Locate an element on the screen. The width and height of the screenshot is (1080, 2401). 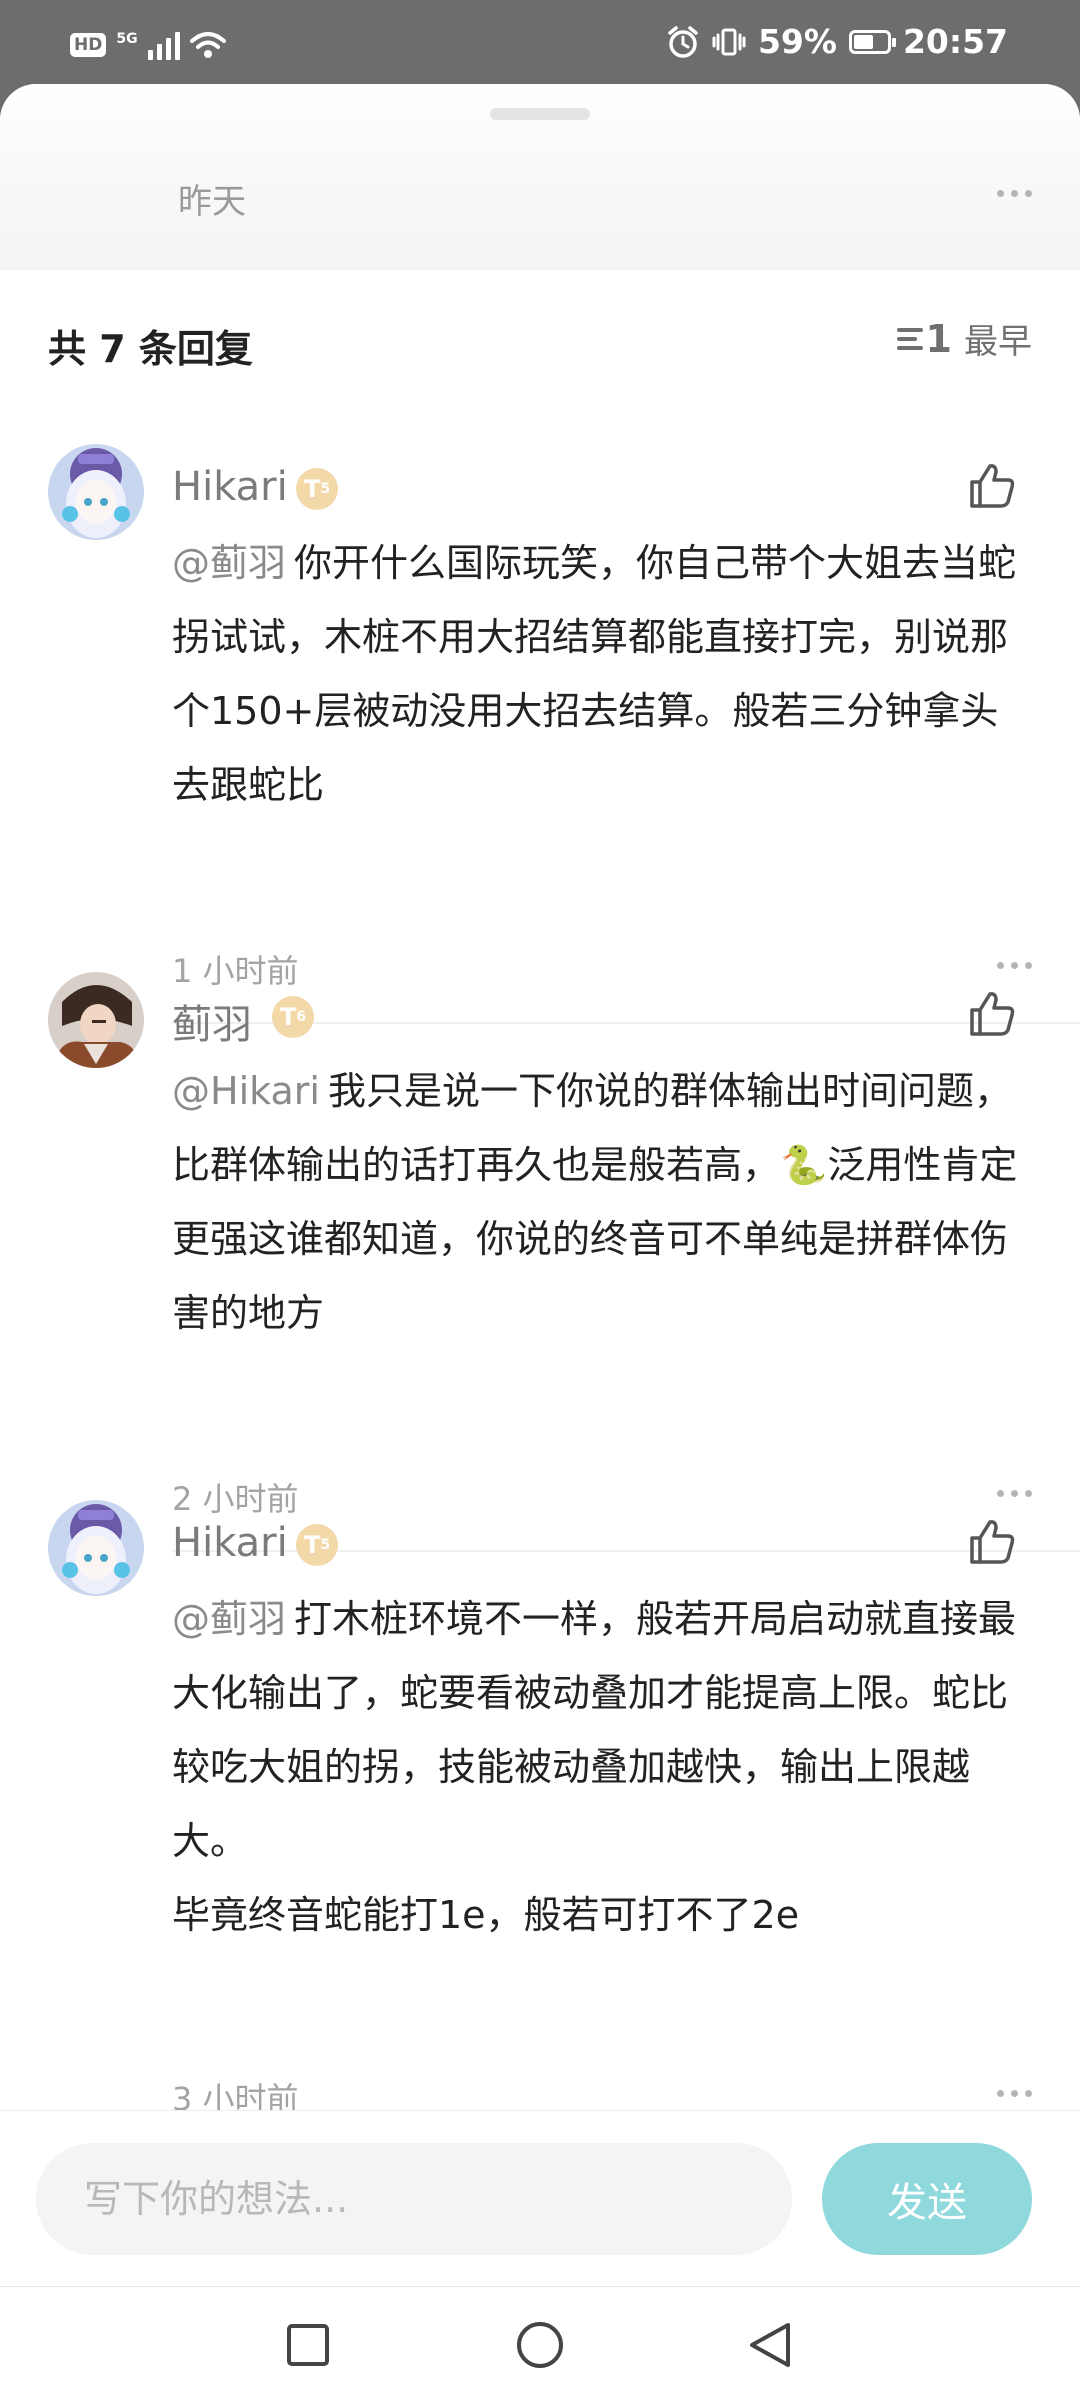
back-icon is located at coordinates (770, 2345).